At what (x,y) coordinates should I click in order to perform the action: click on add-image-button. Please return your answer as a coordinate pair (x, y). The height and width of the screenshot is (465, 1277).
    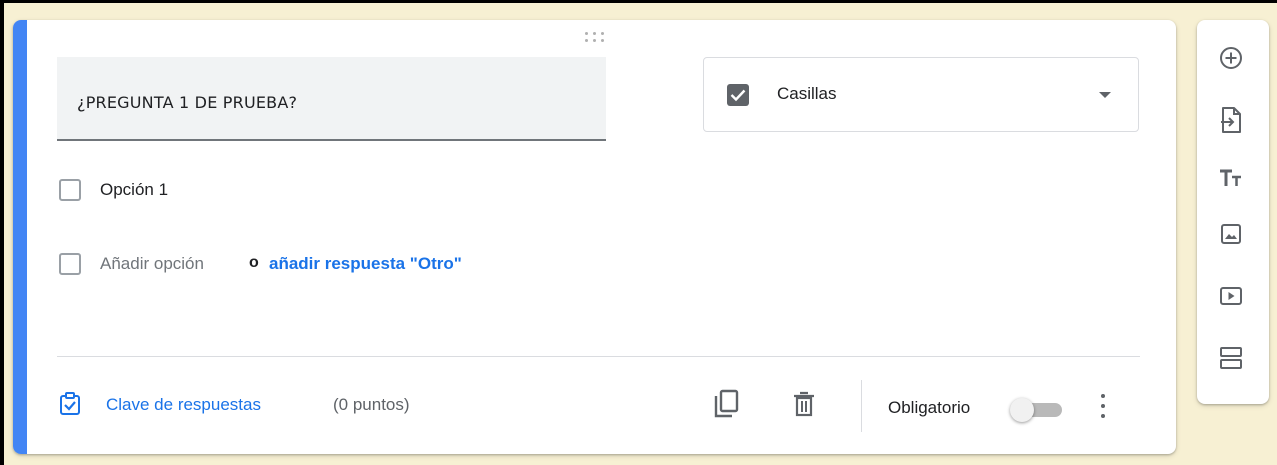
    Looking at the image, I should click on (1231, 236).